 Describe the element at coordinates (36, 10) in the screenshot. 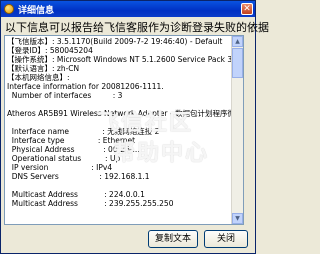

I see `window-title: 详细信息` at that location.